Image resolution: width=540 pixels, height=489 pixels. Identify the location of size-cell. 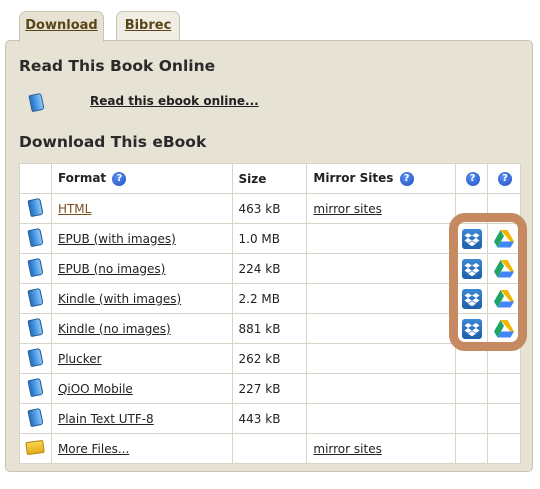
(269, 448).